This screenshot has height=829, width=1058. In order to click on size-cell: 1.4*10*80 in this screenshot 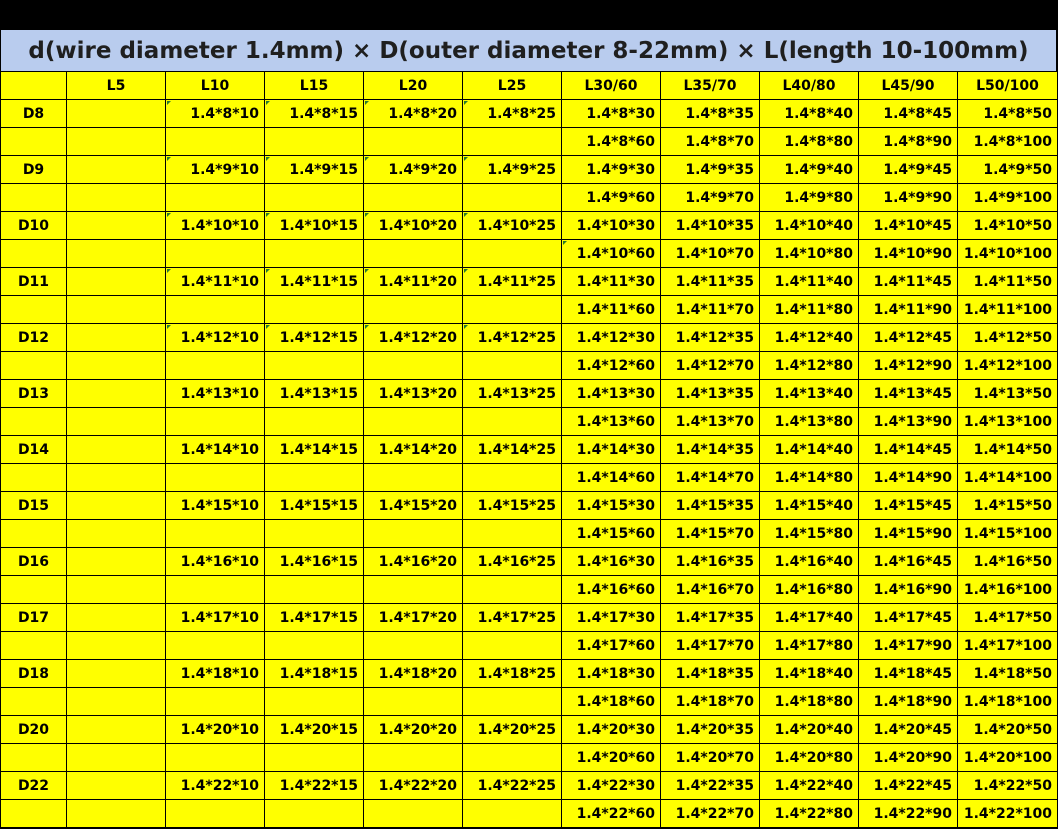, I will do `click(809, 253)`.